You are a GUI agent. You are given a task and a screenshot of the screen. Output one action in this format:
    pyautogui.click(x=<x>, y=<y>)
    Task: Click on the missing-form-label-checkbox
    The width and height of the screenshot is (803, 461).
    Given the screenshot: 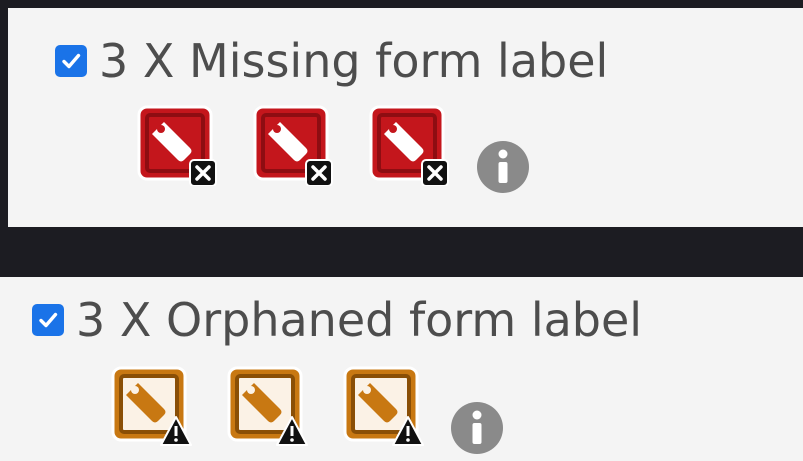 What is the action you would take?
    pyautogui.click(x=71, y=61)
    